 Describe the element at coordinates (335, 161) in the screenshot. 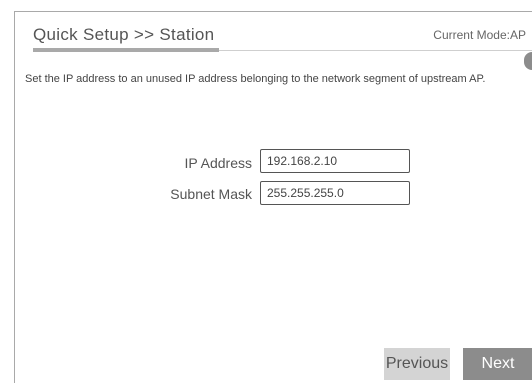

I see `ip-address-input` at that location.